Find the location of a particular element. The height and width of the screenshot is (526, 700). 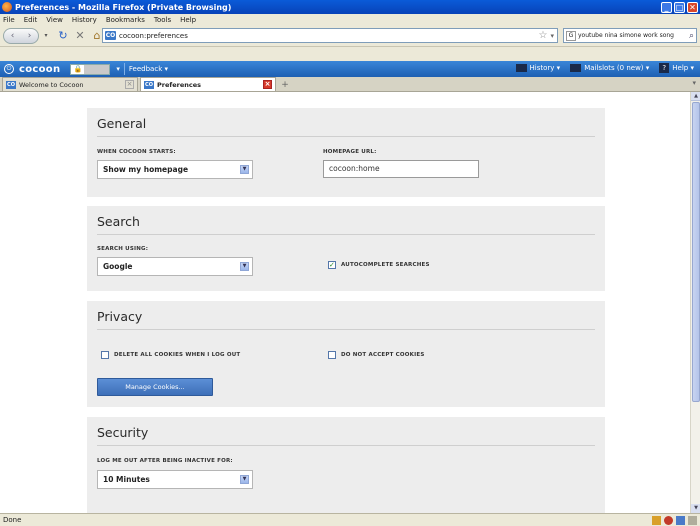

site-identity-icon: CO is located at coordinates (110, 35).